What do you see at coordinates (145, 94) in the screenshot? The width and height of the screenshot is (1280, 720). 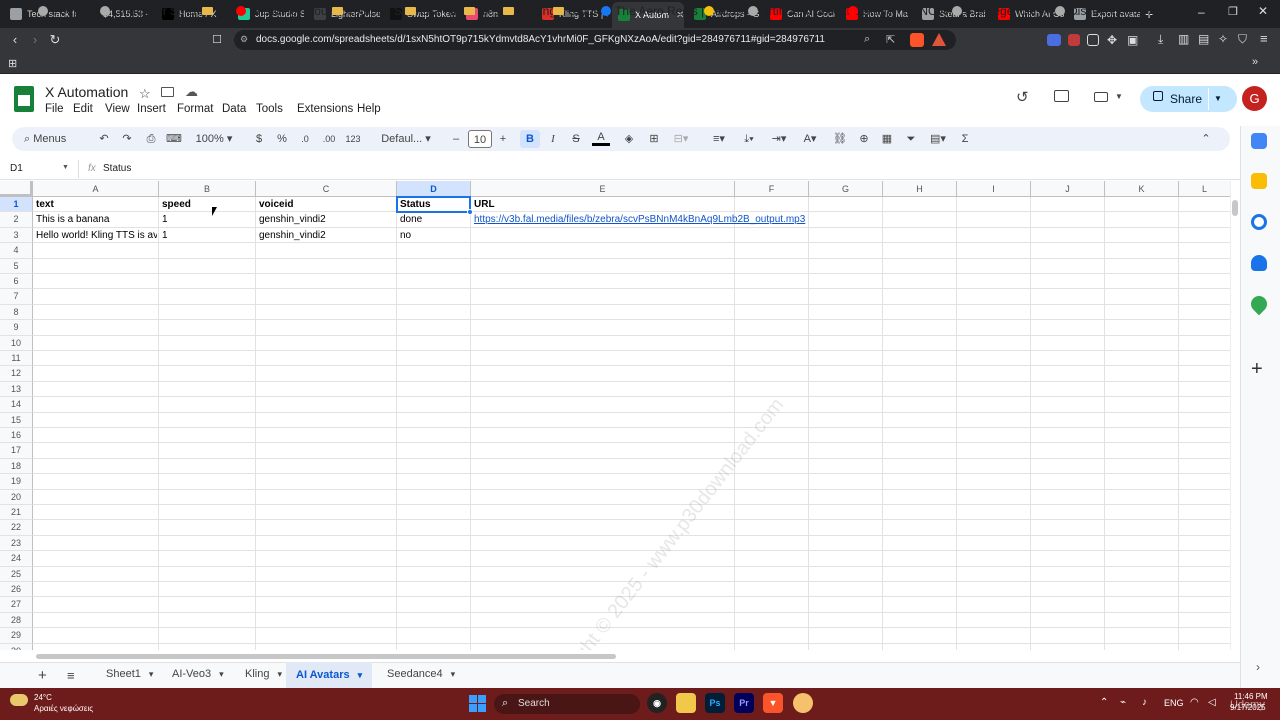 I see `star-icon: ☆` at bounding box center [145, 94].